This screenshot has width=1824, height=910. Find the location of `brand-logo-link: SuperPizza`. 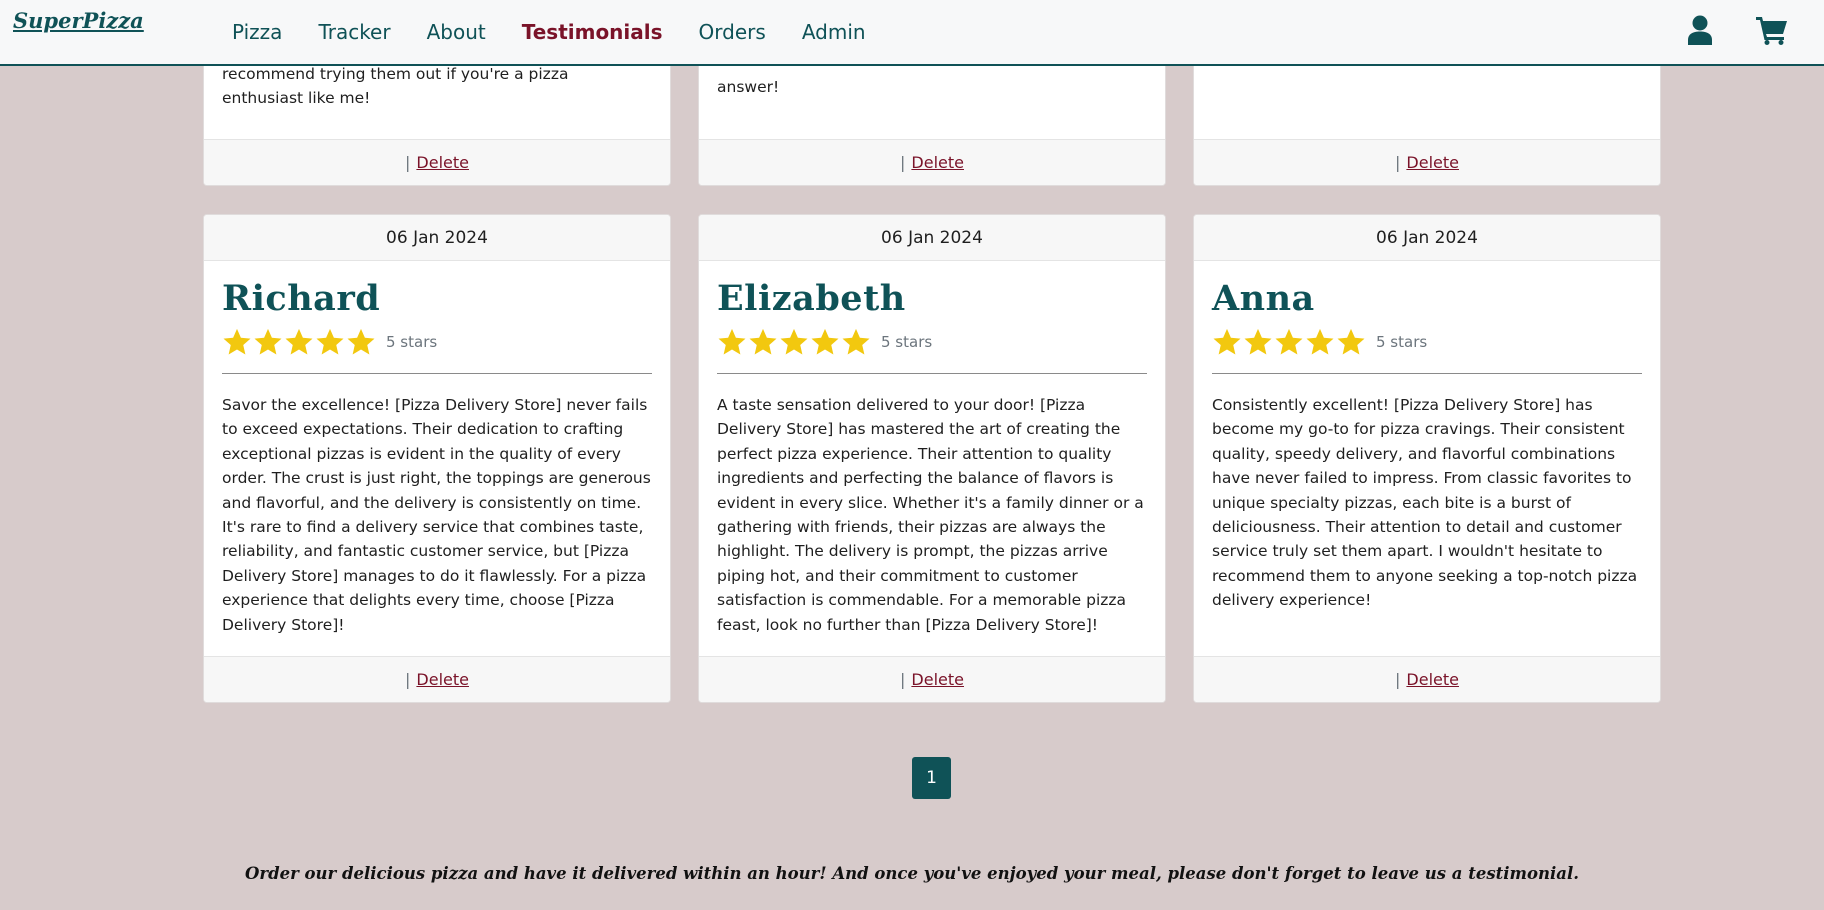

brand-logo-link: SuperPizza is located at coordinates (78, 20).